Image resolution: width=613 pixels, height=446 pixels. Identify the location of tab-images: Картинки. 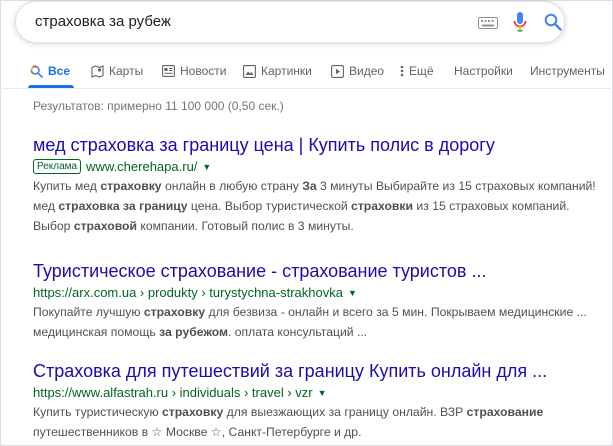
(277, 71).